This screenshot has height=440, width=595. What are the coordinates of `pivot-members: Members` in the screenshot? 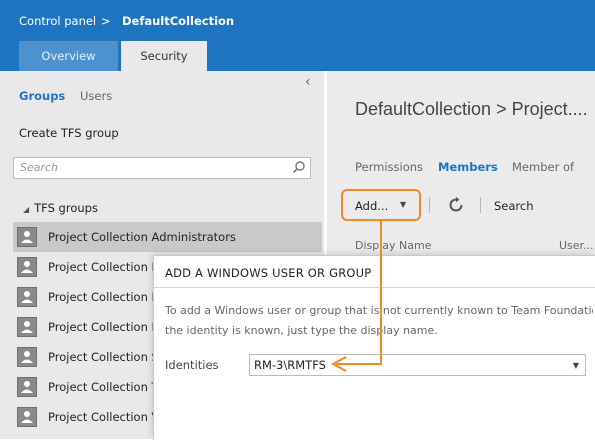 It's located at (468, 167).